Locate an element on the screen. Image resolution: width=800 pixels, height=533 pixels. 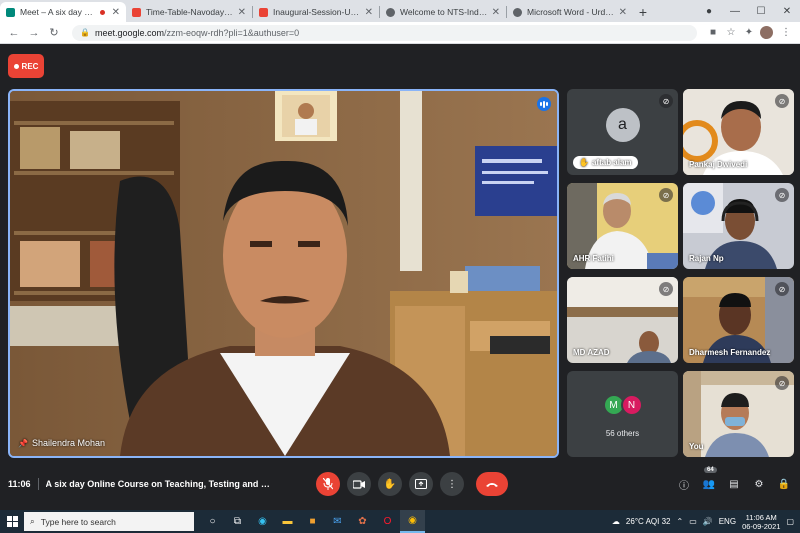
mic-off-icon is located at coordinates (328, 484).